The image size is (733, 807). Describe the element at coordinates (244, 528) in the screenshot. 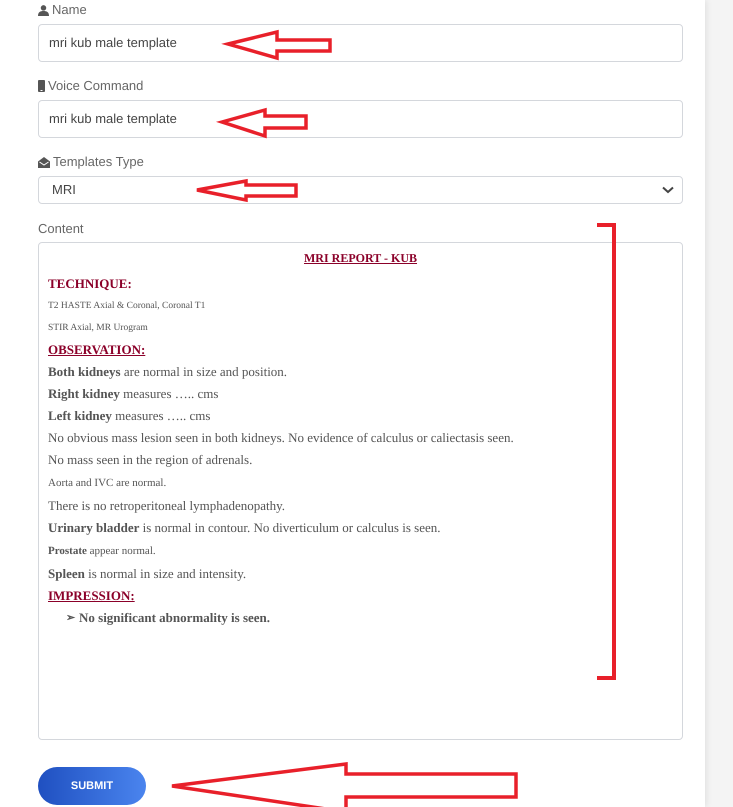

I see `report-text: Urinary bladder is normal in contour. No diverticulum or calculus is seen.` at that location.